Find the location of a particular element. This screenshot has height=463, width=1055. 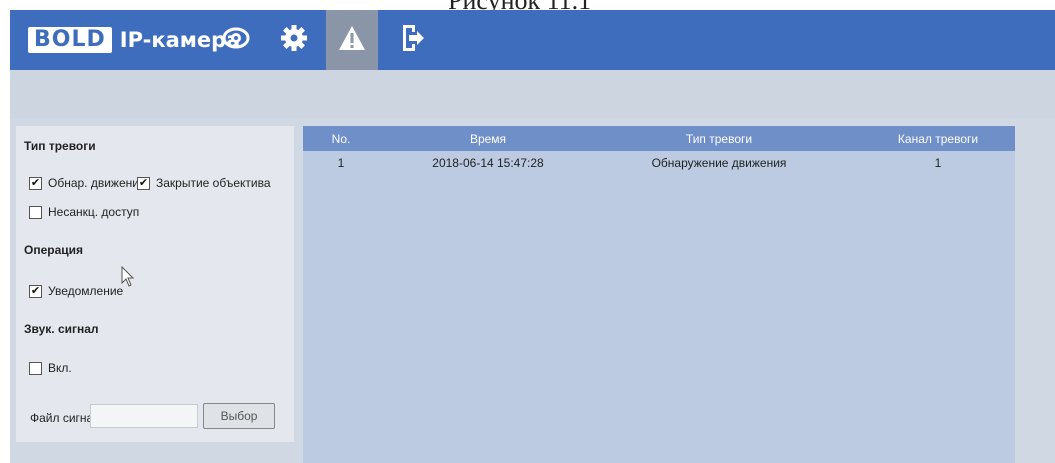

motion-detection-checkbox: ✔ Обнар. движения is located at coordinates (87, 183).